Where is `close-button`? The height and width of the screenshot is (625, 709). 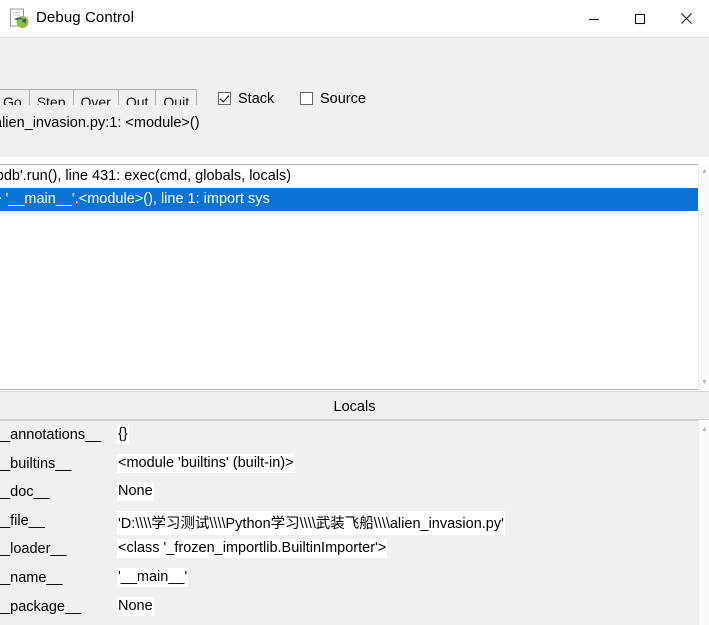 close-button is located at coordinates (686, 18).